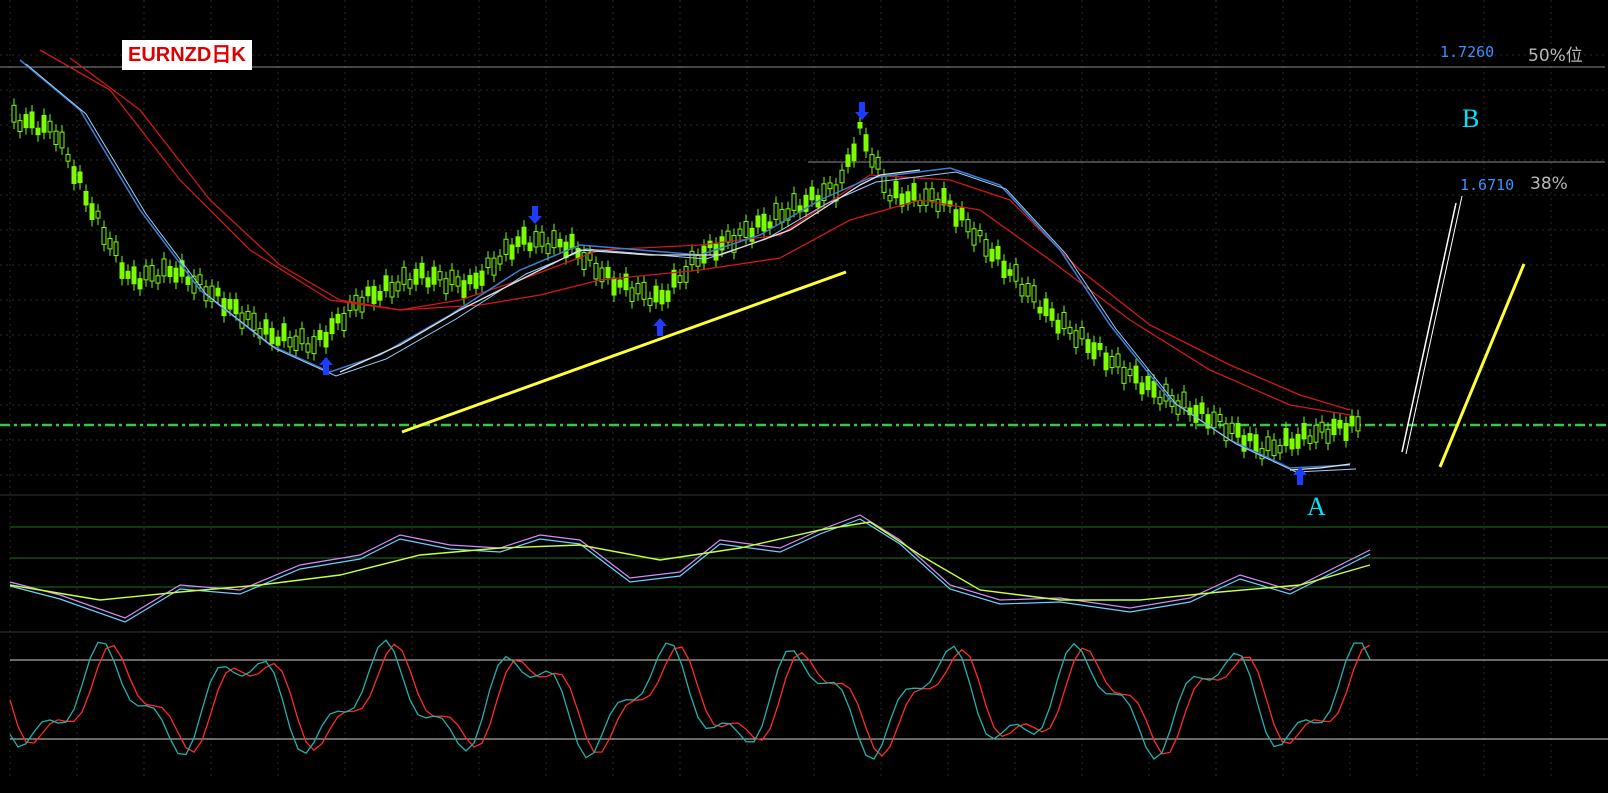  What do you see at coordinates (624, 352) in the screenshot?
I see `trendline-yellow` at bounding box center [624, 352].